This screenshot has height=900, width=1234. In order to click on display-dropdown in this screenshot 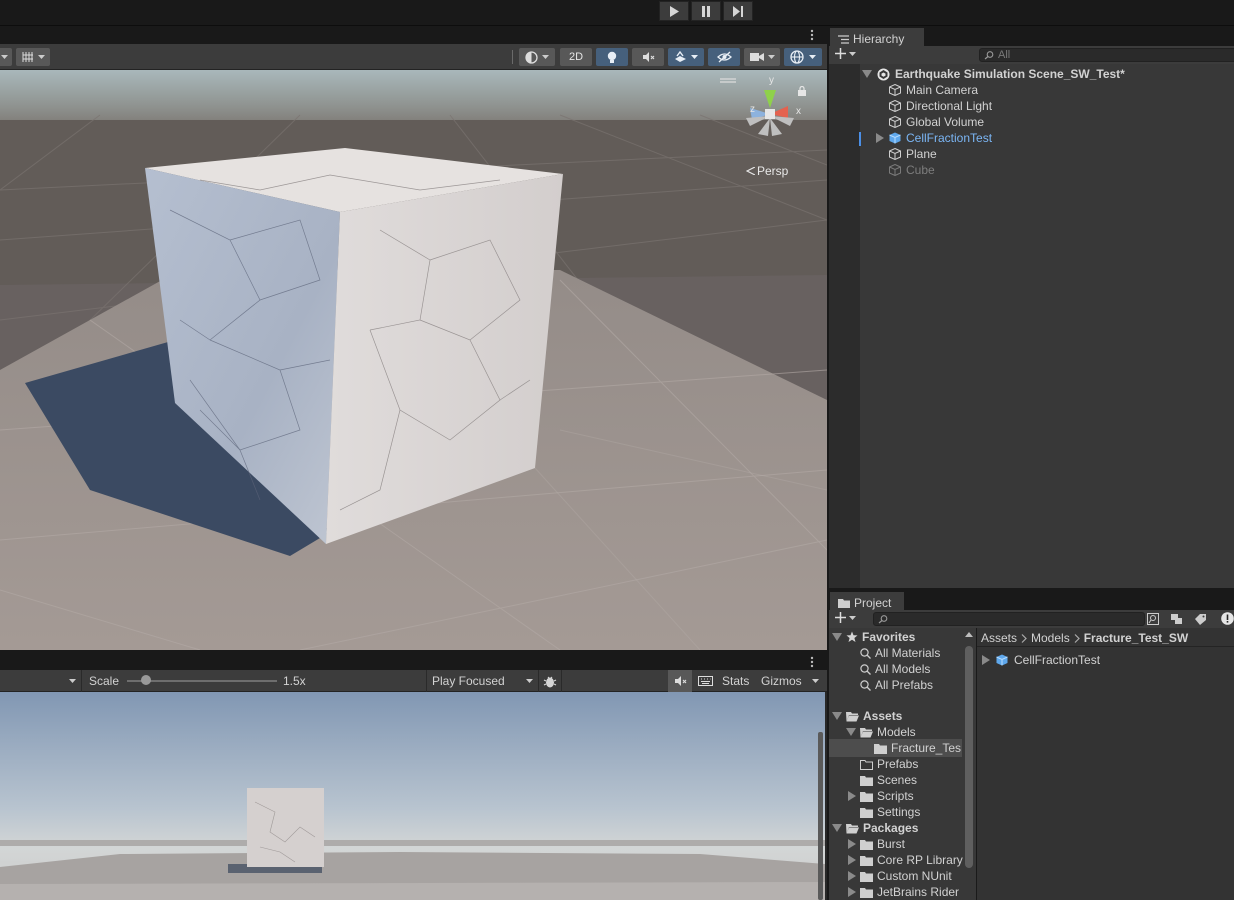, I will do `click(41, 681)`.